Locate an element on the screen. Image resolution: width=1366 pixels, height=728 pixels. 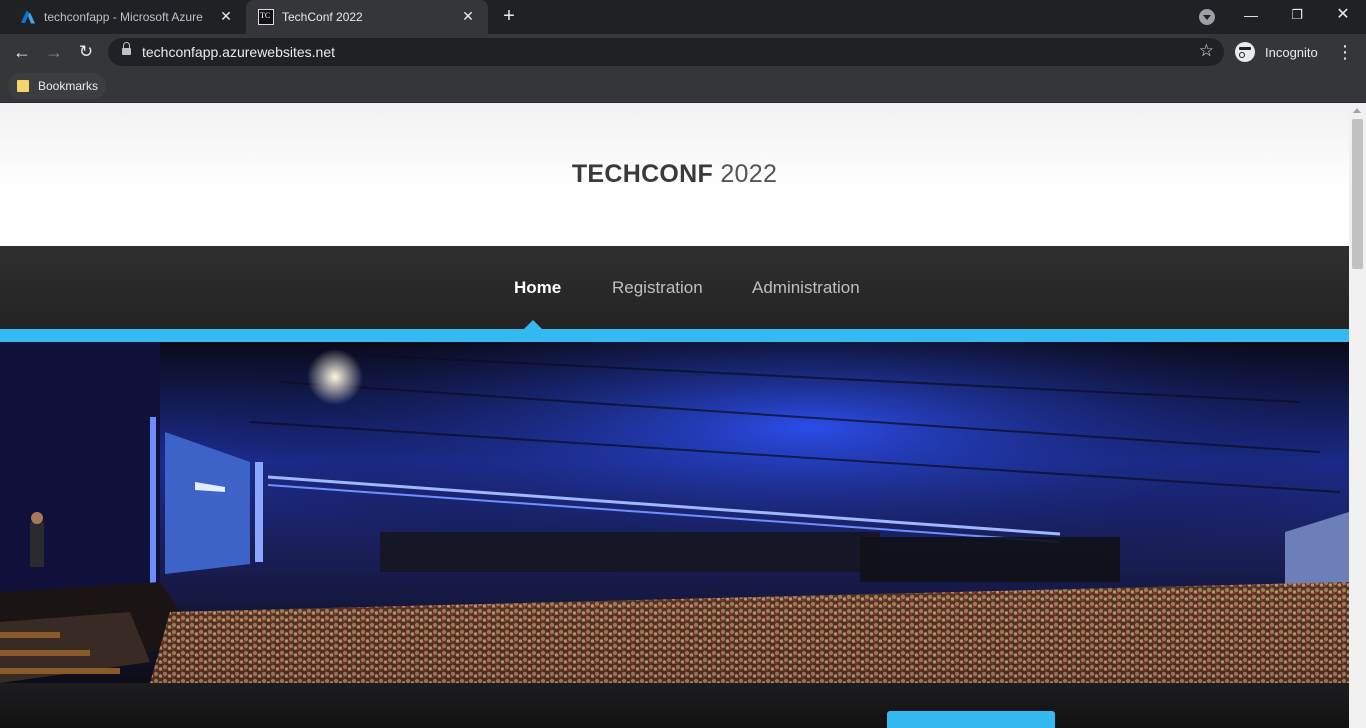
minimize-icon: — is located at coordinates (1251, 15).